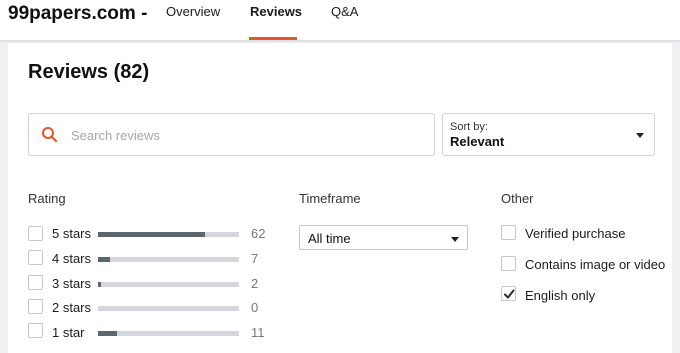  Describe the element at coordinates (168, 333) in the screenshot. I see `rating-1-bar` at that location.